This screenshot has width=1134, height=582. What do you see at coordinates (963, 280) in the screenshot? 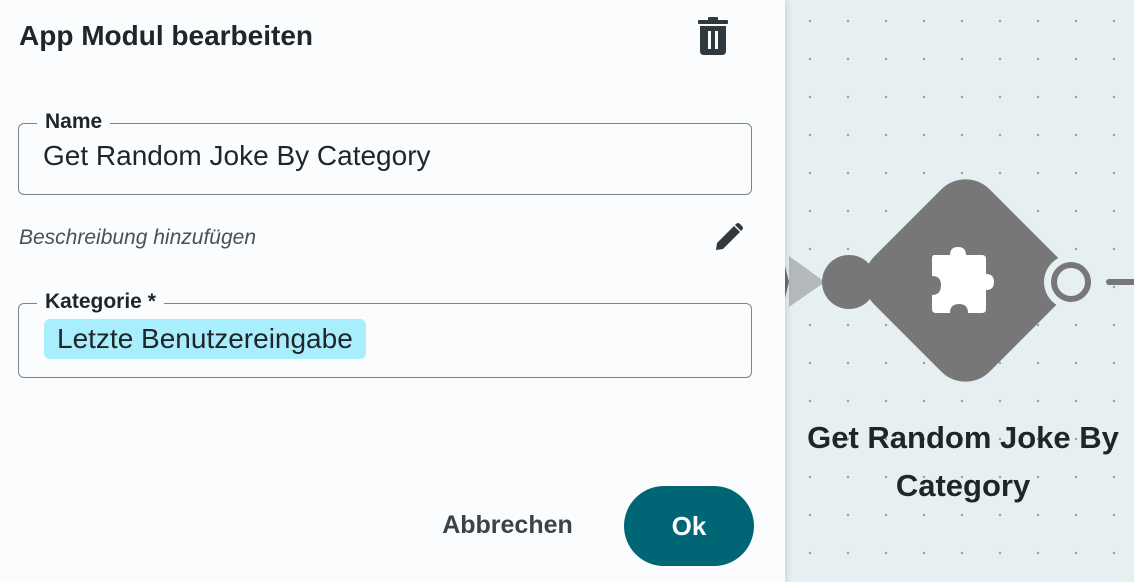
I see `puzzle-piece-icon` at bounding box center [963, 280].